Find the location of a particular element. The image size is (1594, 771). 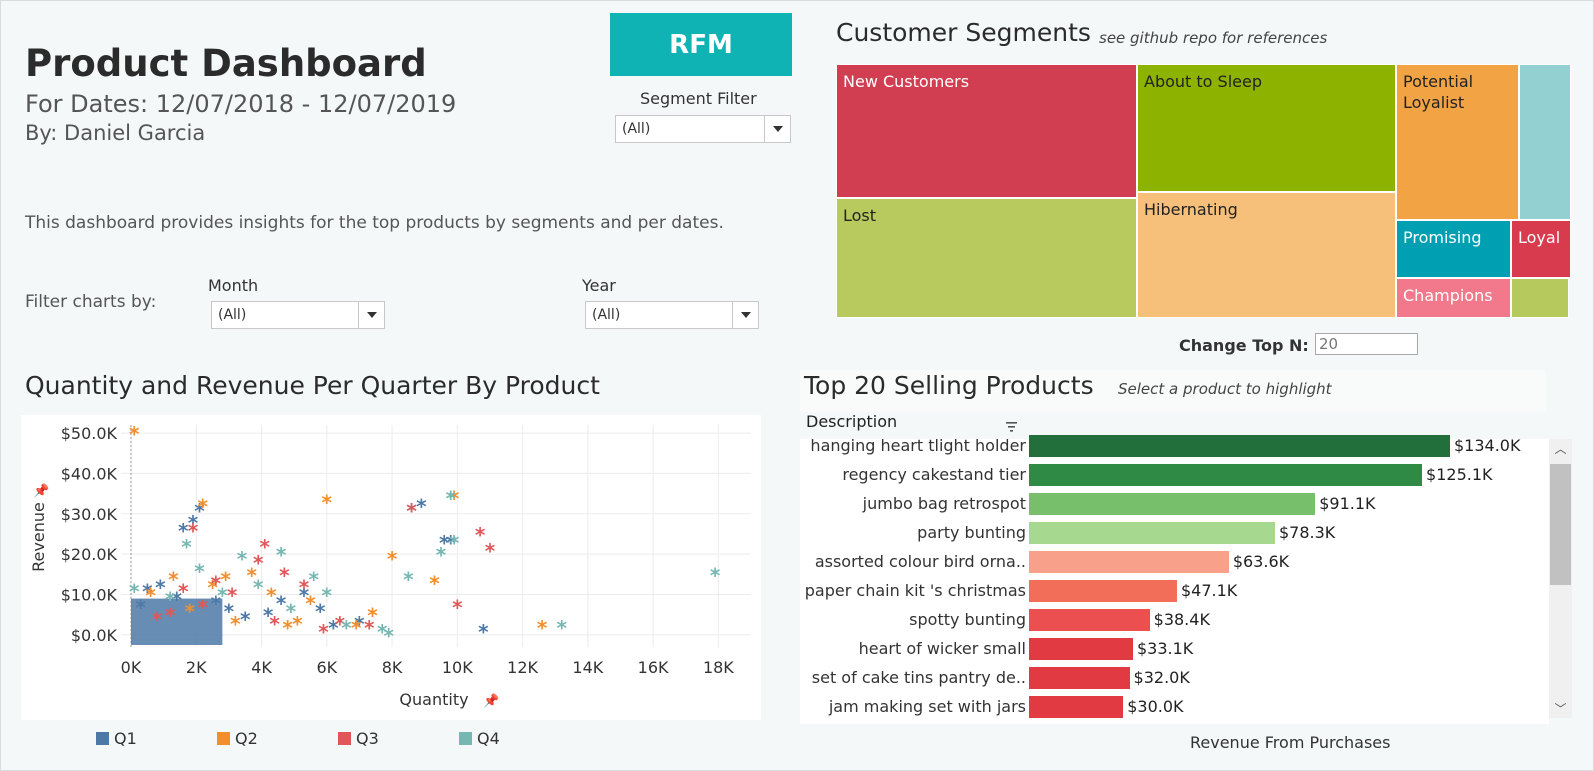

scroll-up-icon: ︿ is located at coordinates (1560, 450).